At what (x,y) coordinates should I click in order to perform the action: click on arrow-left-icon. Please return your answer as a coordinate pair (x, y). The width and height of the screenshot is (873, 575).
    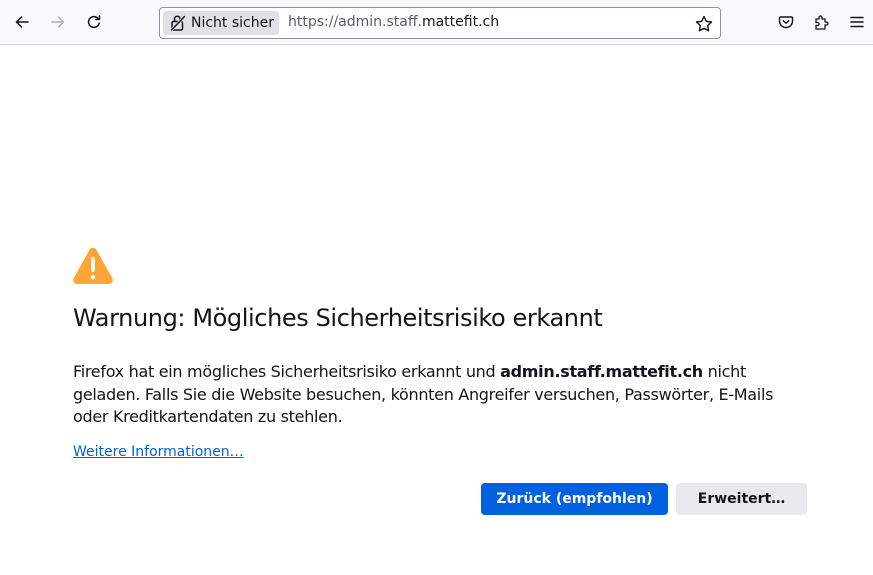
    Looking at the image, I should click on (22, 22).